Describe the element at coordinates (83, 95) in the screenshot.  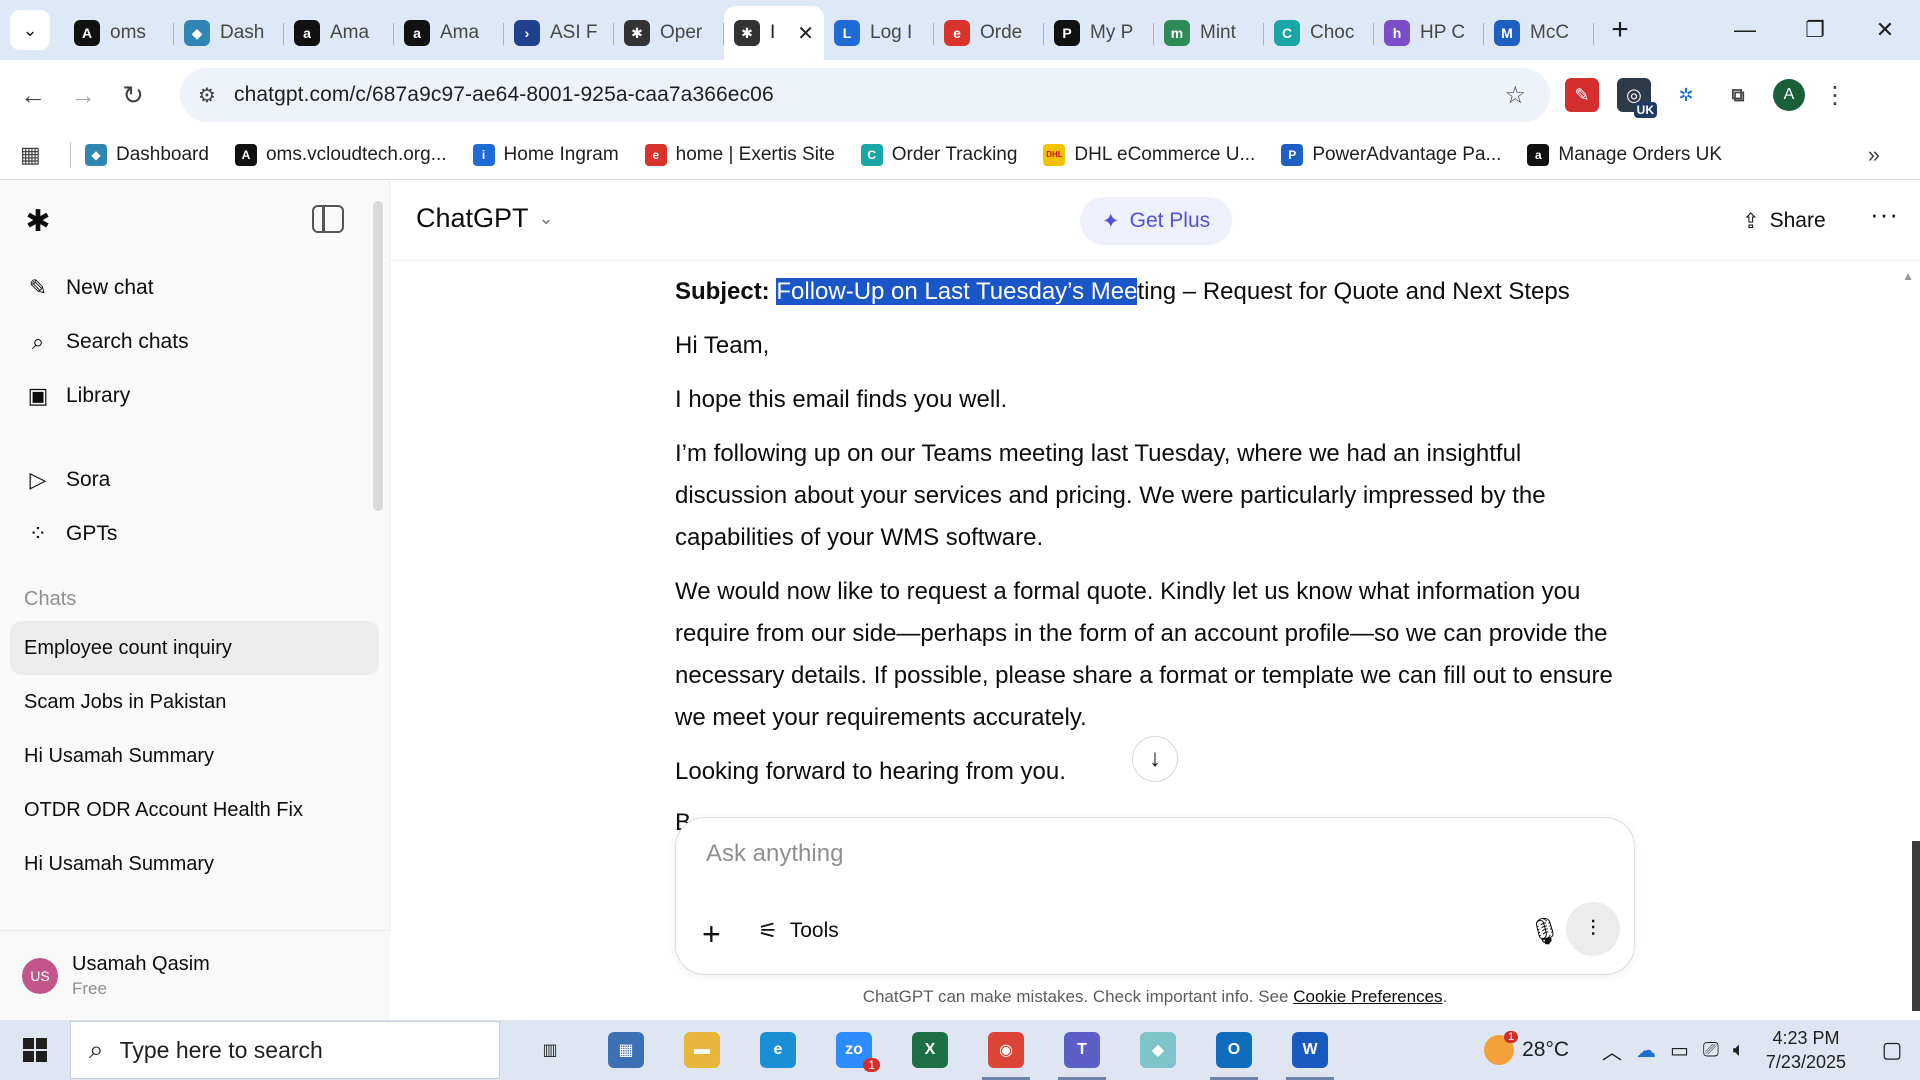
I see `forward-button: →` at that location.